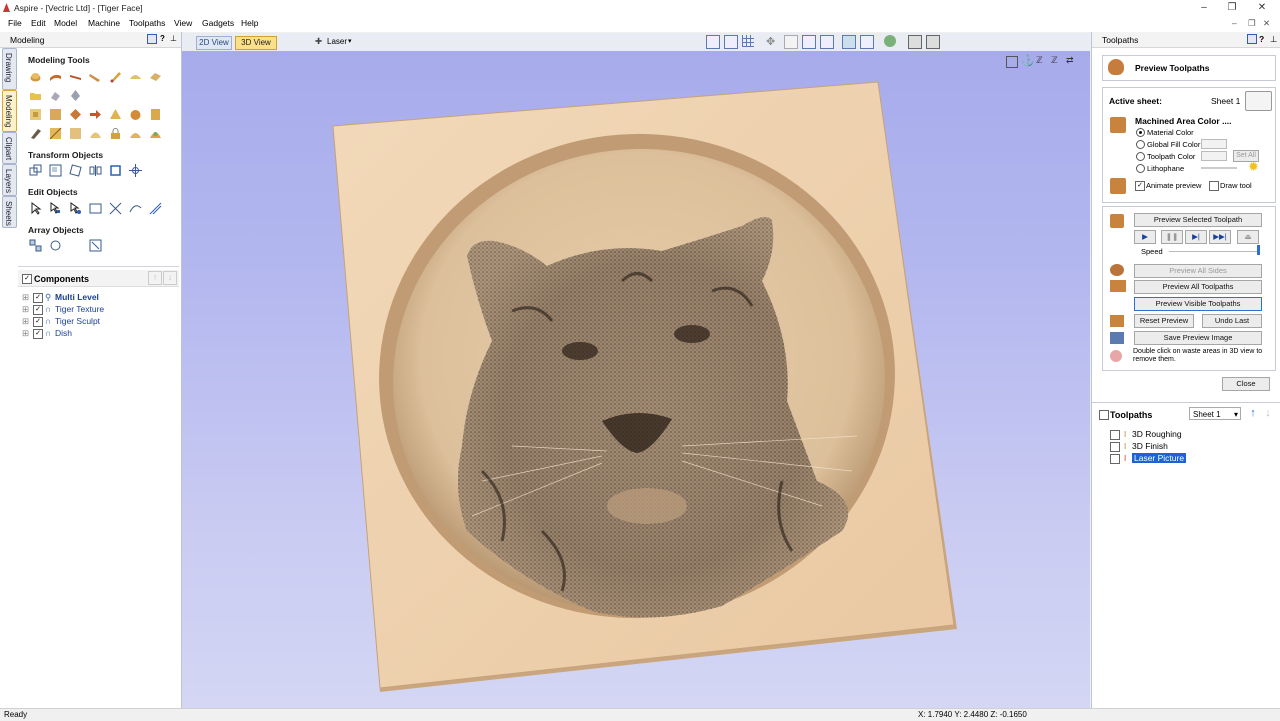 This screenshot has height=721, width=1280. What do you see at coordinates (1164, 321) in the screenshot?
I see `reset-preview-button: Reset Preview` at bounding box center [1164, 321].